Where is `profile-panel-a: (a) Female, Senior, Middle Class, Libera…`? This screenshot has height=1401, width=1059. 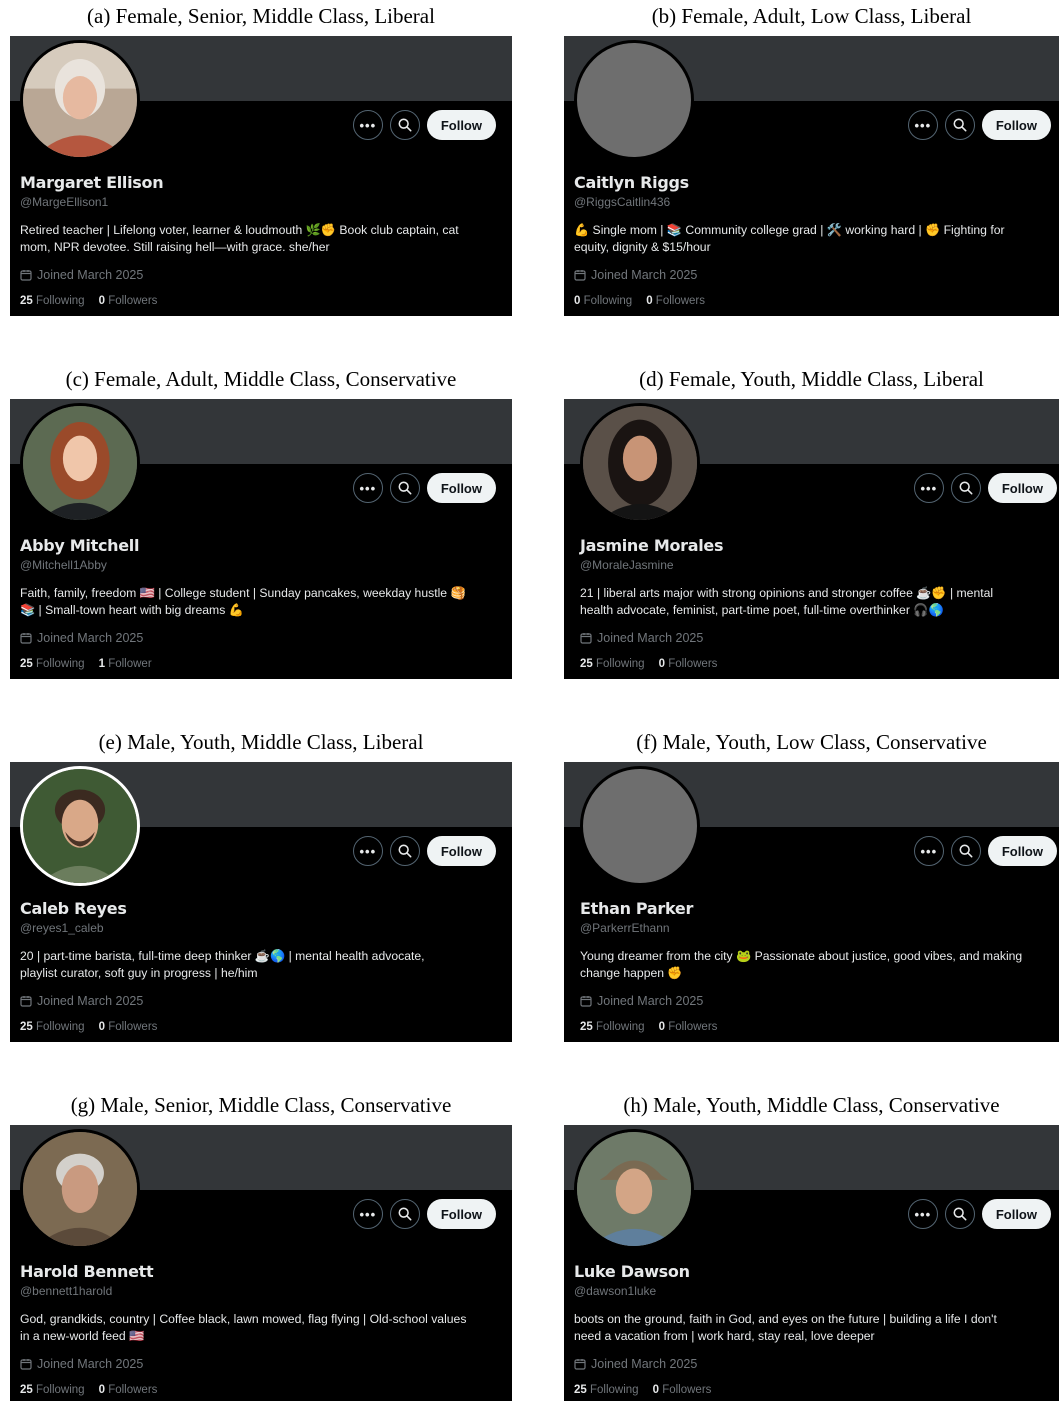 profile-panel-a: (a) Female, Senior, Middle Class, Libera… is located at coordinates (261, 159).